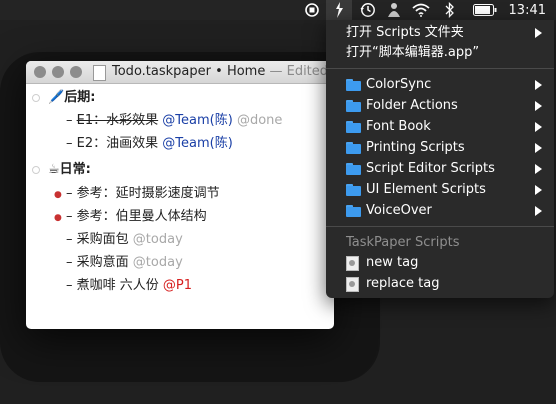  I want to click on menu-item-folder: UI Element Scripts, so click(440, 189).